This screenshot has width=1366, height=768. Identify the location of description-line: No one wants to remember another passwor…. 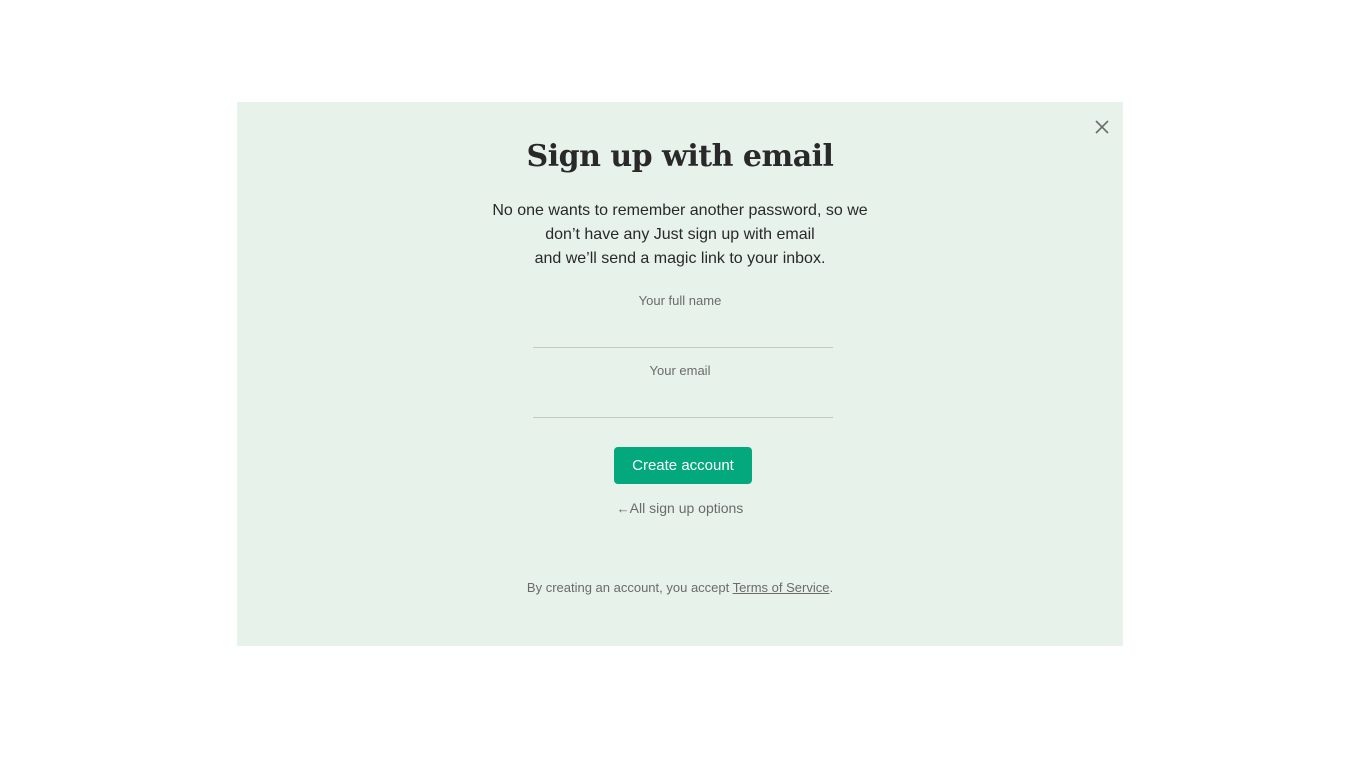
(680, 210).